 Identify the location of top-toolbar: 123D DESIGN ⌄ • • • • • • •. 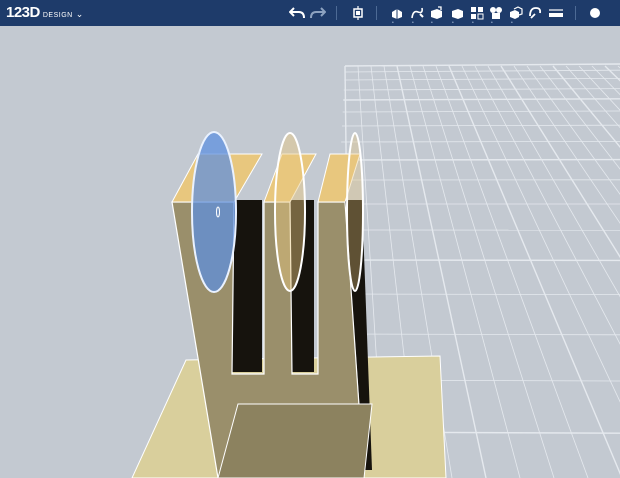
(310, 13).